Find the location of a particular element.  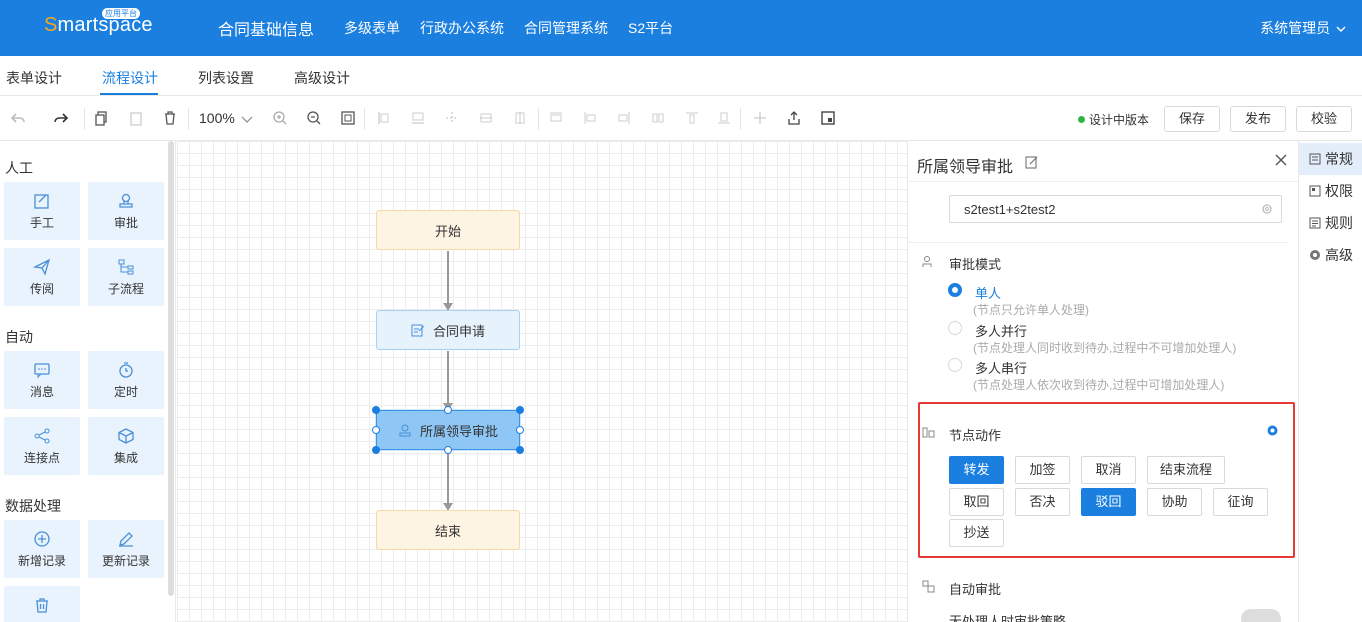

palette-item-add-record: 新增记录 is located at coordinates (42, 549).